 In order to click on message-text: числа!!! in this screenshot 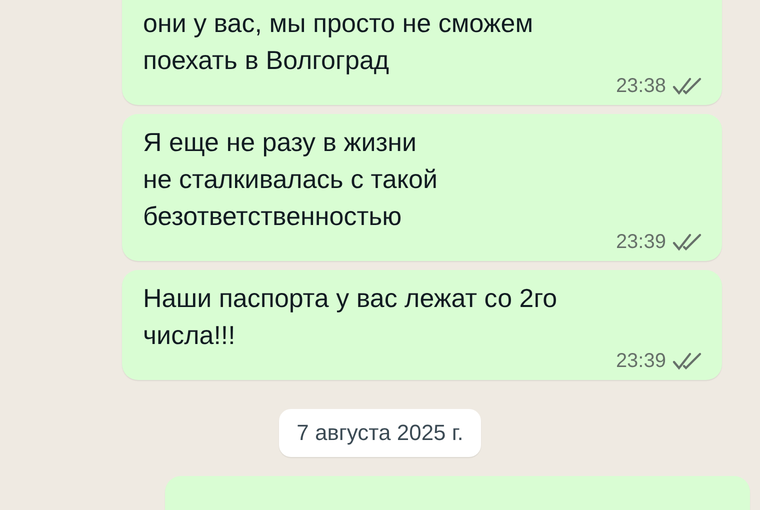, I will do `click(189, 335)`.